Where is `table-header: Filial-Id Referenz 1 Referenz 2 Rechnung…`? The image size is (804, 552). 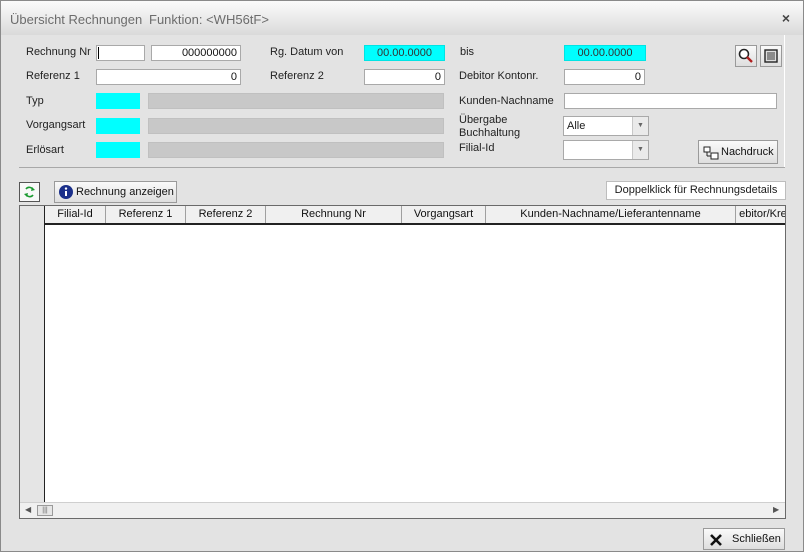
table-header: Filial-Id Referenz 1 Referenz 2 Rechnung… is located at coordinates (415, 215).